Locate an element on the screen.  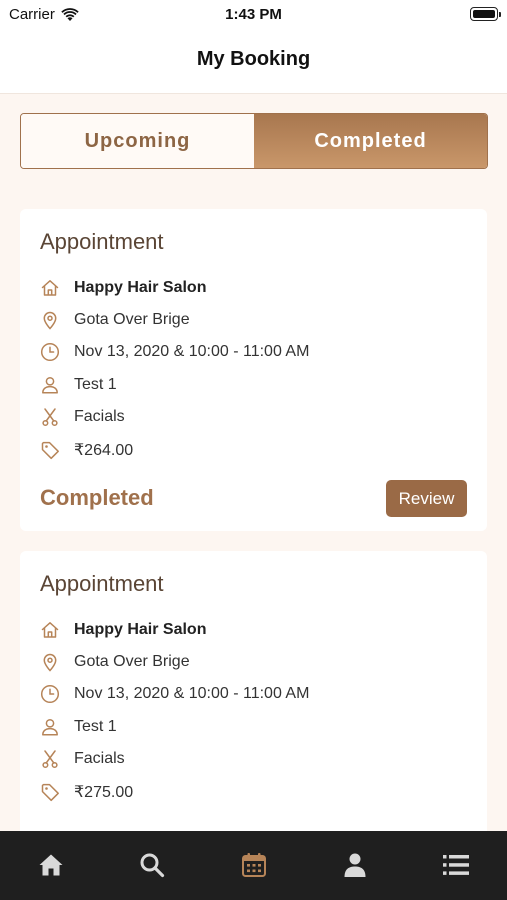
status-time: 1:43 PM is located at coordinates (253, 14).